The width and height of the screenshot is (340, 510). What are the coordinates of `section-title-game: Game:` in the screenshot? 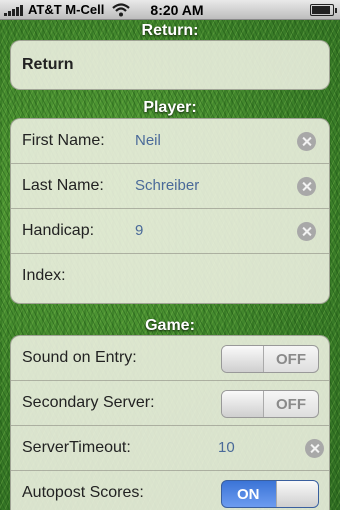 It's located at (170, 325).